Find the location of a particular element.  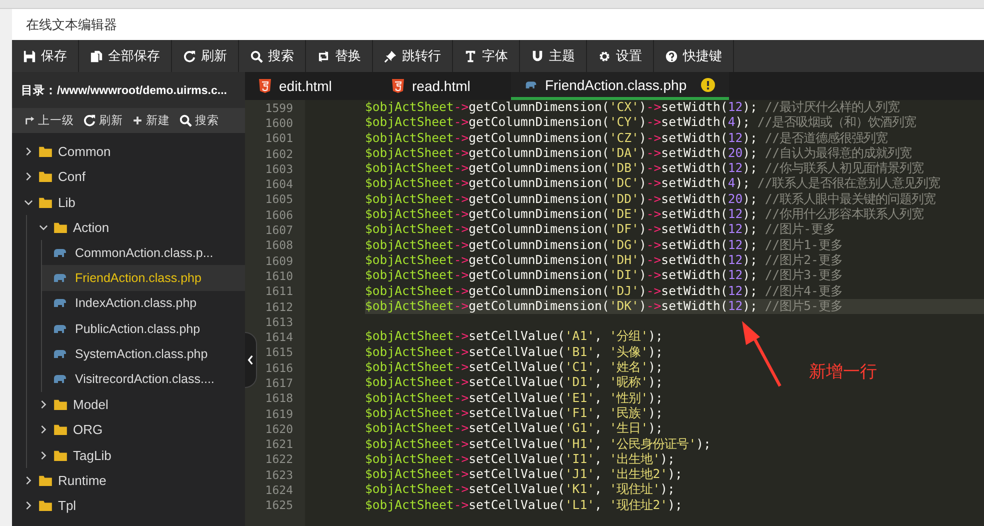

folder-item: ORG is located at coordinates (136, 430).